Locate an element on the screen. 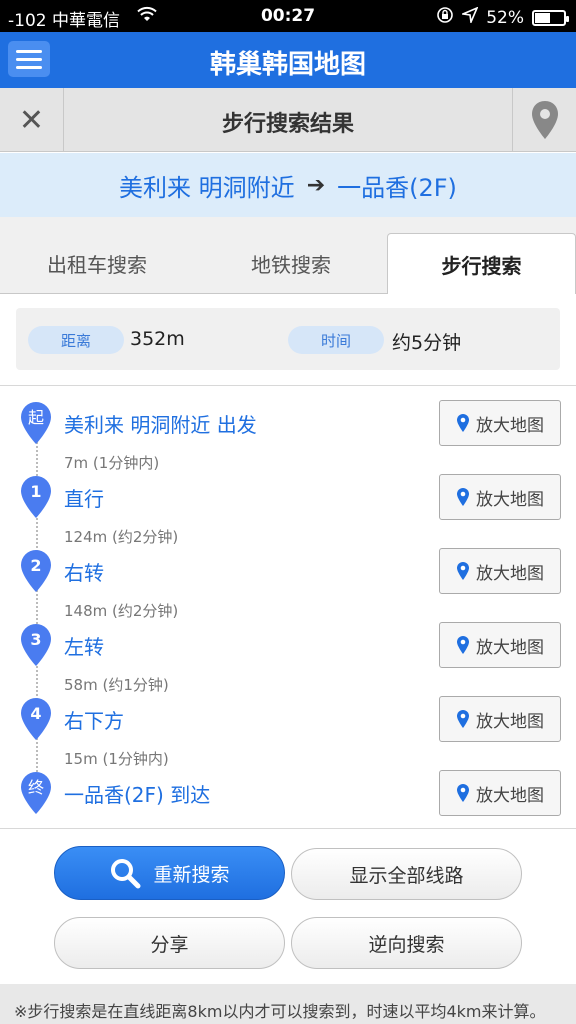 Image resolution: width=576 pixels, height=1024 pixels. time-value: 约5分钟 is located at coordinates (427, 343).